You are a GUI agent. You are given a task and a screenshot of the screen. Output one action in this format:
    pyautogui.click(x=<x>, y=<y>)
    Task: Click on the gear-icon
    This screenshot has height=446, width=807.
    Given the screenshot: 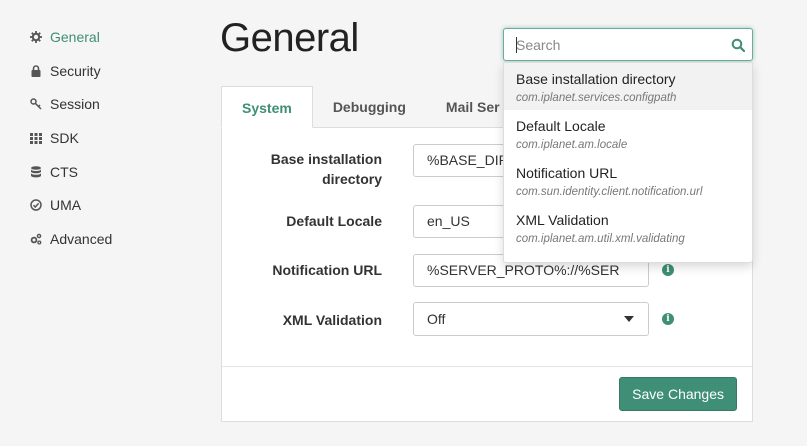 What is the action you would take?
    pyautogui.click(x=40, y=36)
    